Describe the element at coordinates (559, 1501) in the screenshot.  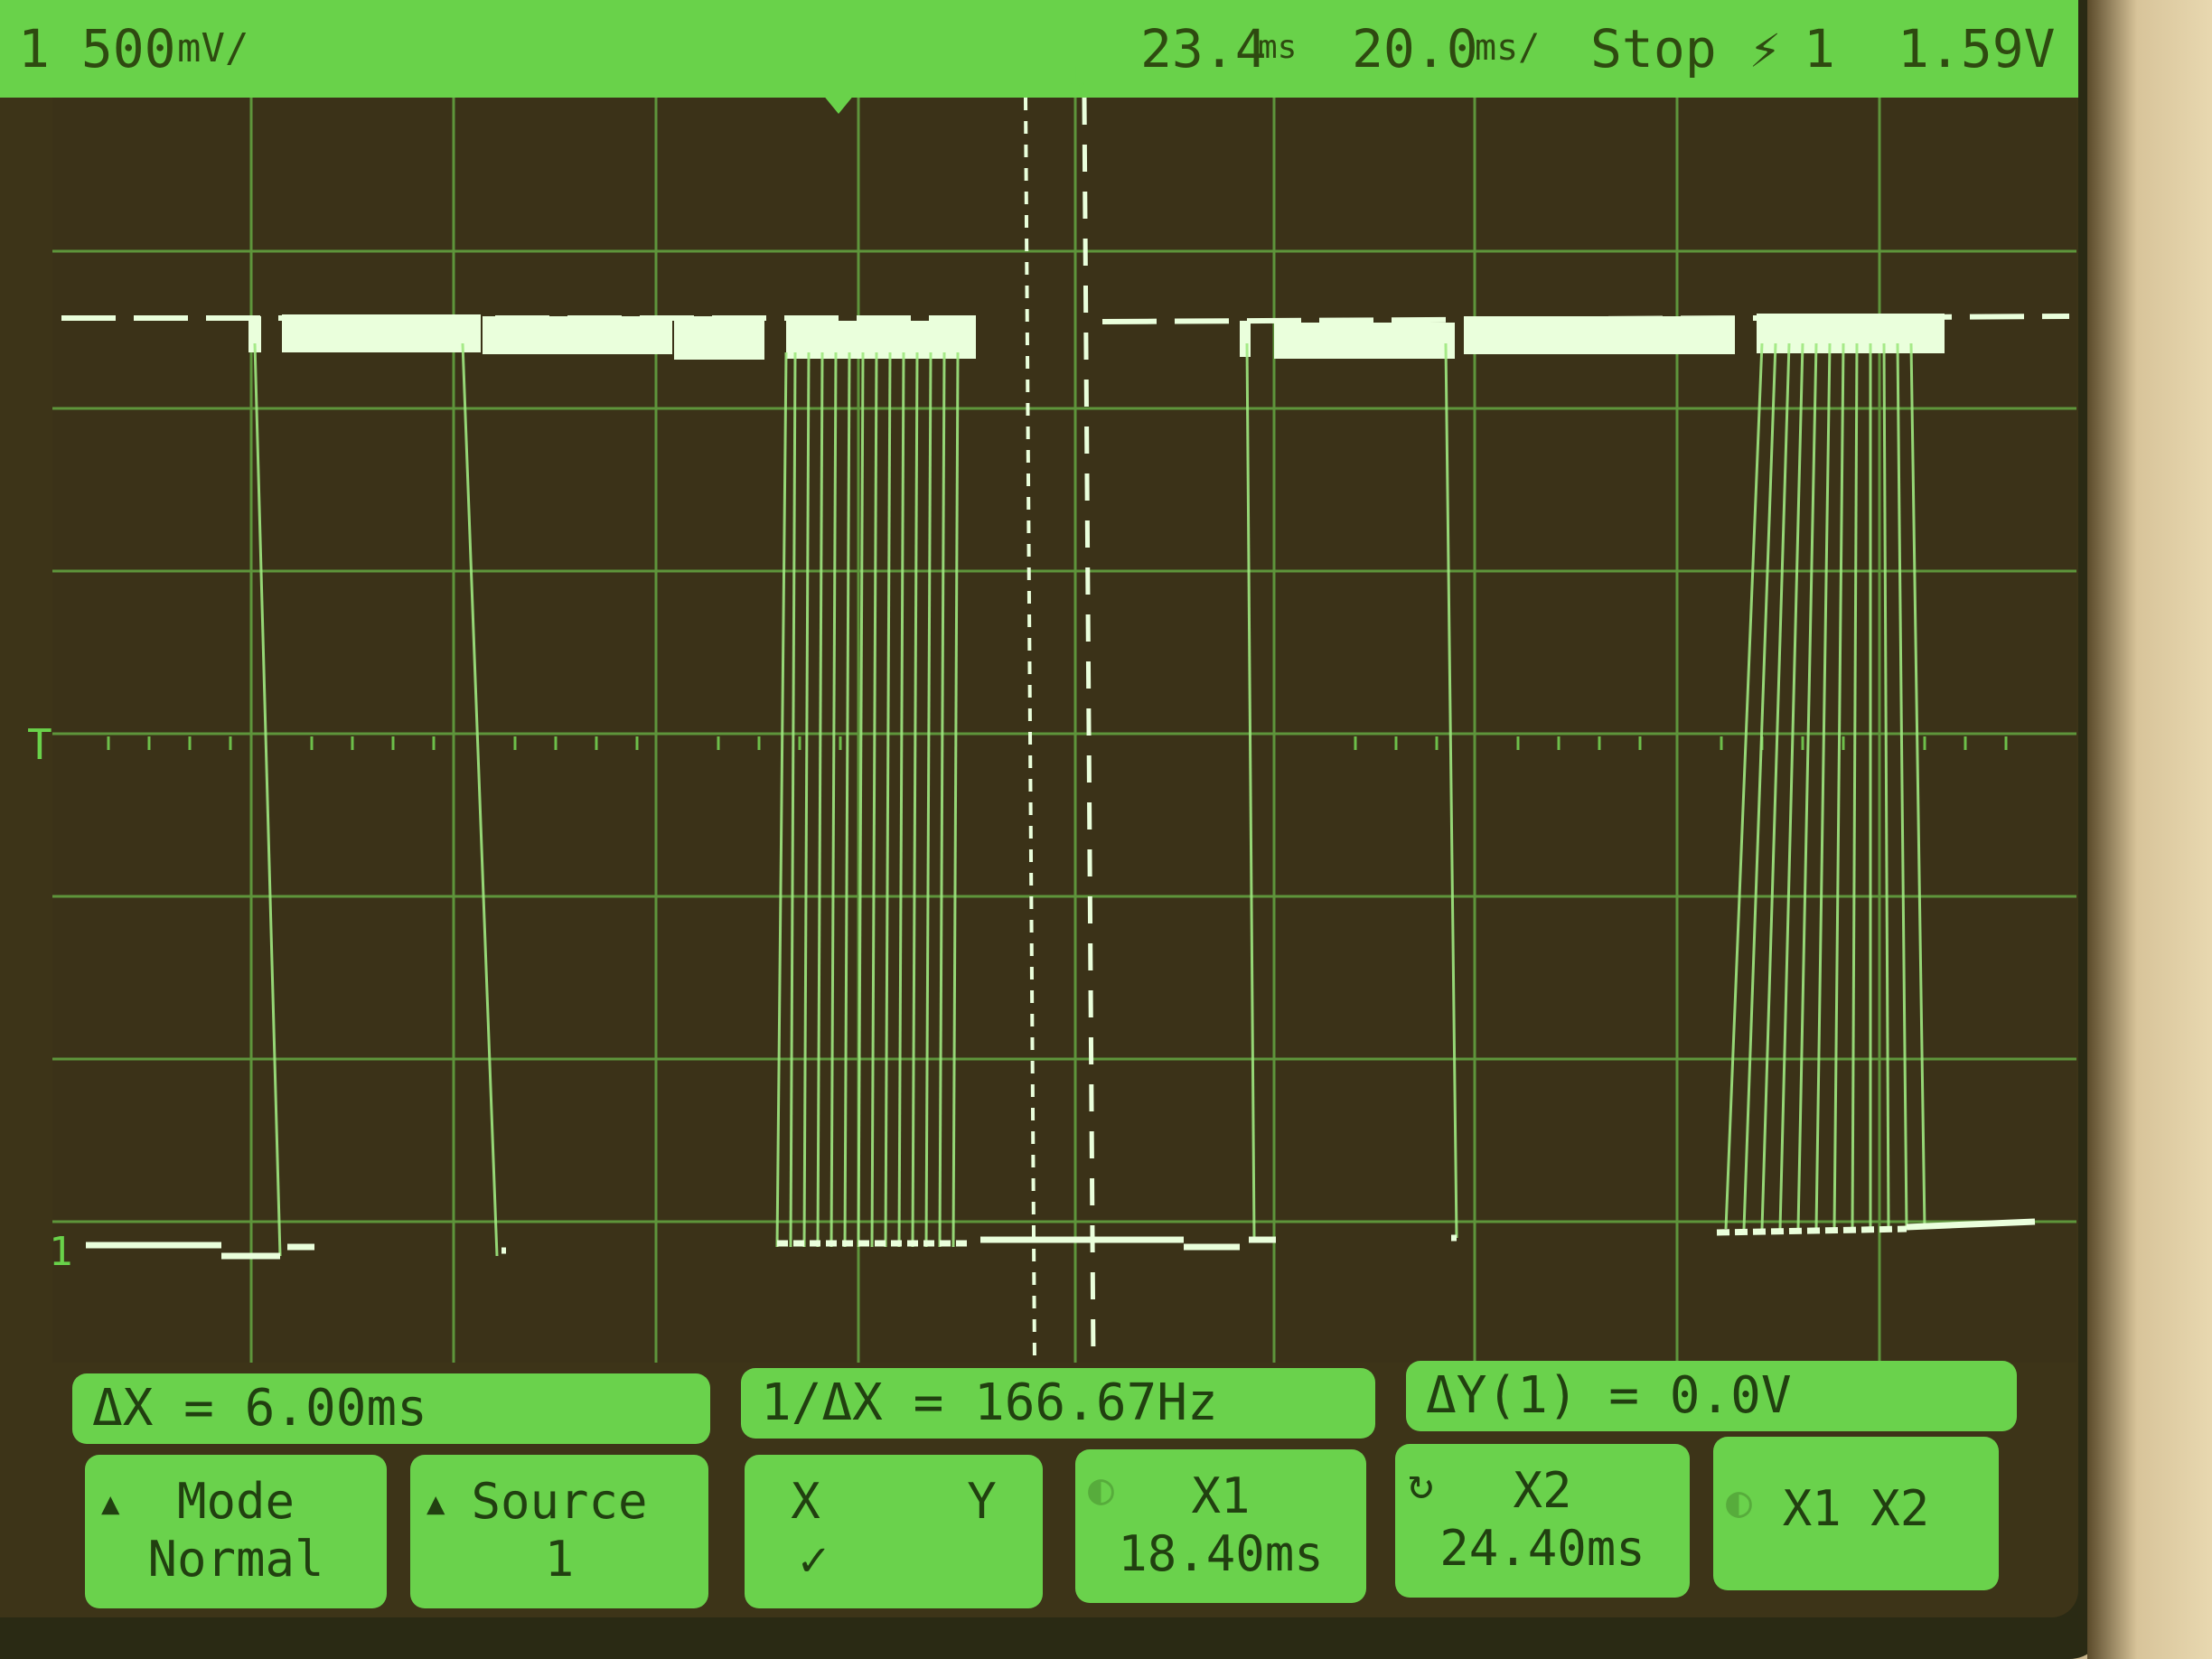
I see `source-title: Source` at that location.